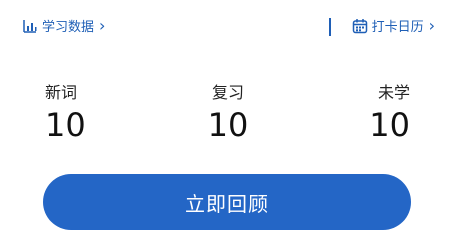  I want to click on stat-review-value: 10, so click(228, 125).